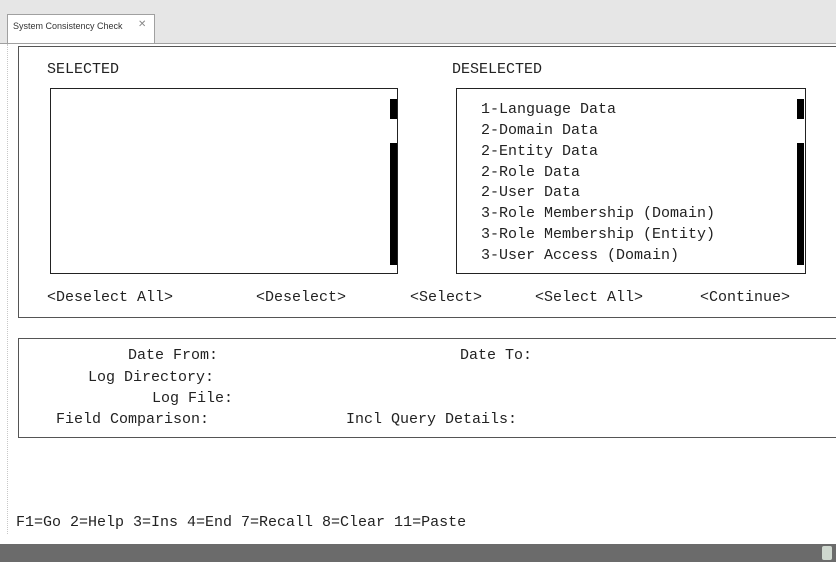  I want to click on selected-scrollbar-thumb, so click(393, 204).